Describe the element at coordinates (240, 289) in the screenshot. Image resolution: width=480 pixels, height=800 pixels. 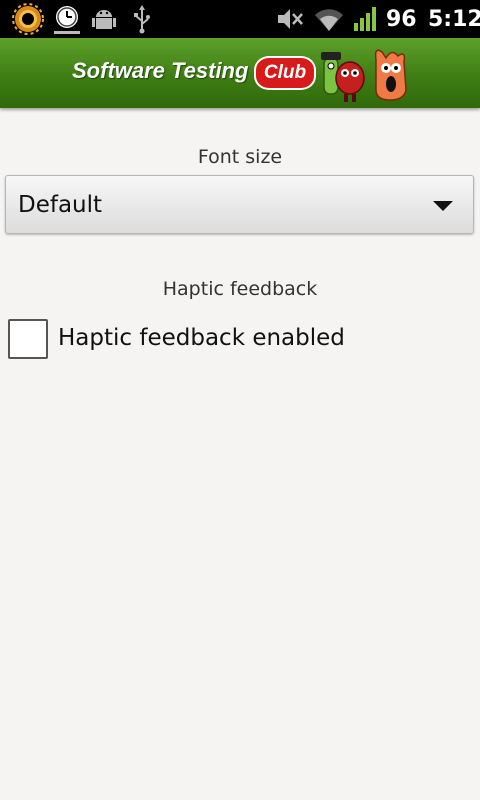
I see `haptic-feedback-label: Haptic feedback` at that location.